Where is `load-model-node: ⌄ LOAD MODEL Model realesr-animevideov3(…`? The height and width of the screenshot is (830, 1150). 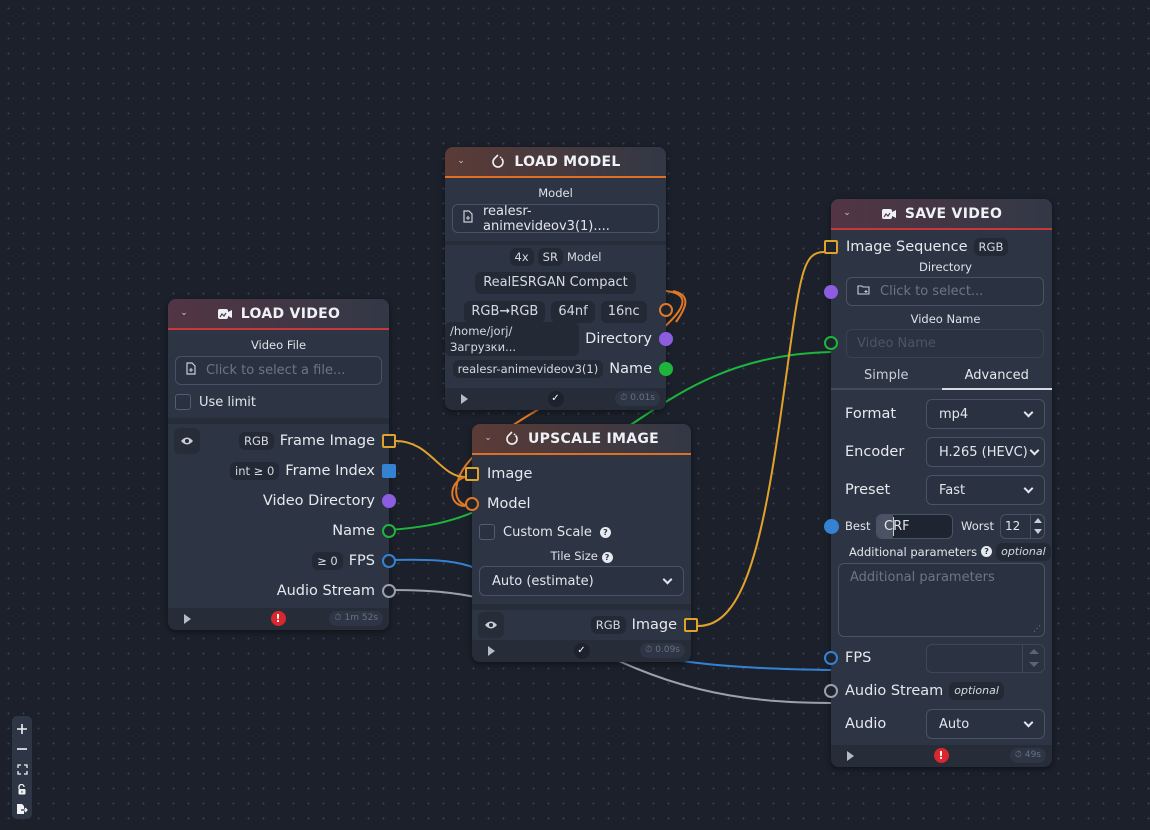
load-model-node: ⌄ LOAD MODEL Model realesr-animevideov3(… is located at coordinates (559, 278).